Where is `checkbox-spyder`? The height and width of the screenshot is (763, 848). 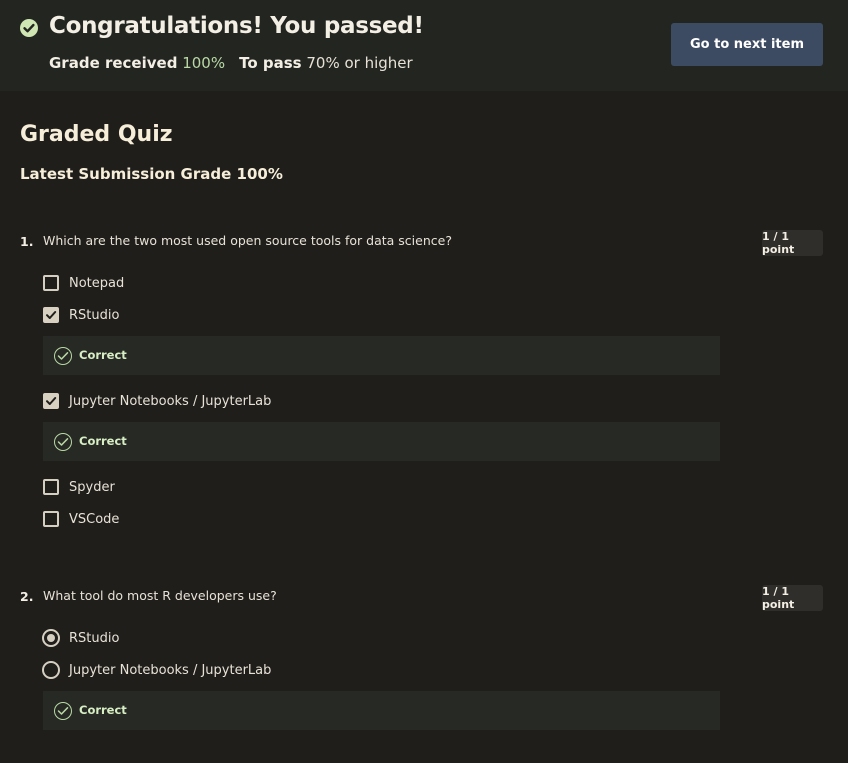 checkbox-spyder is located at coordinates (51, 487).